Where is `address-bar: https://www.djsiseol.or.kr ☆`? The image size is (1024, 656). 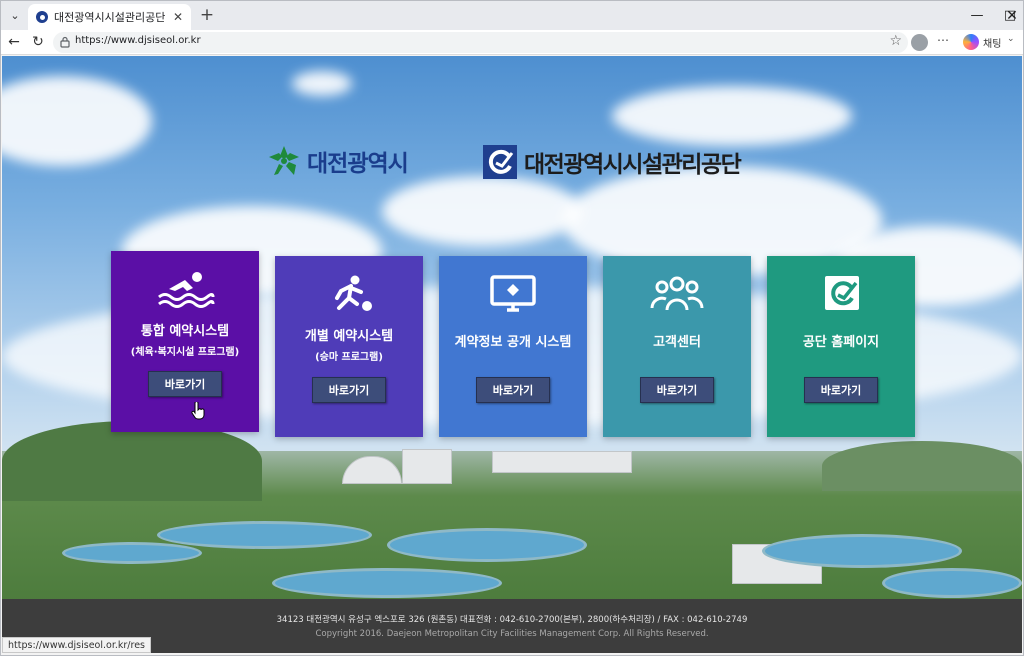 address-bar: https://www.djsiseol.or.kr ☆ is located at coordinates (480, 42).